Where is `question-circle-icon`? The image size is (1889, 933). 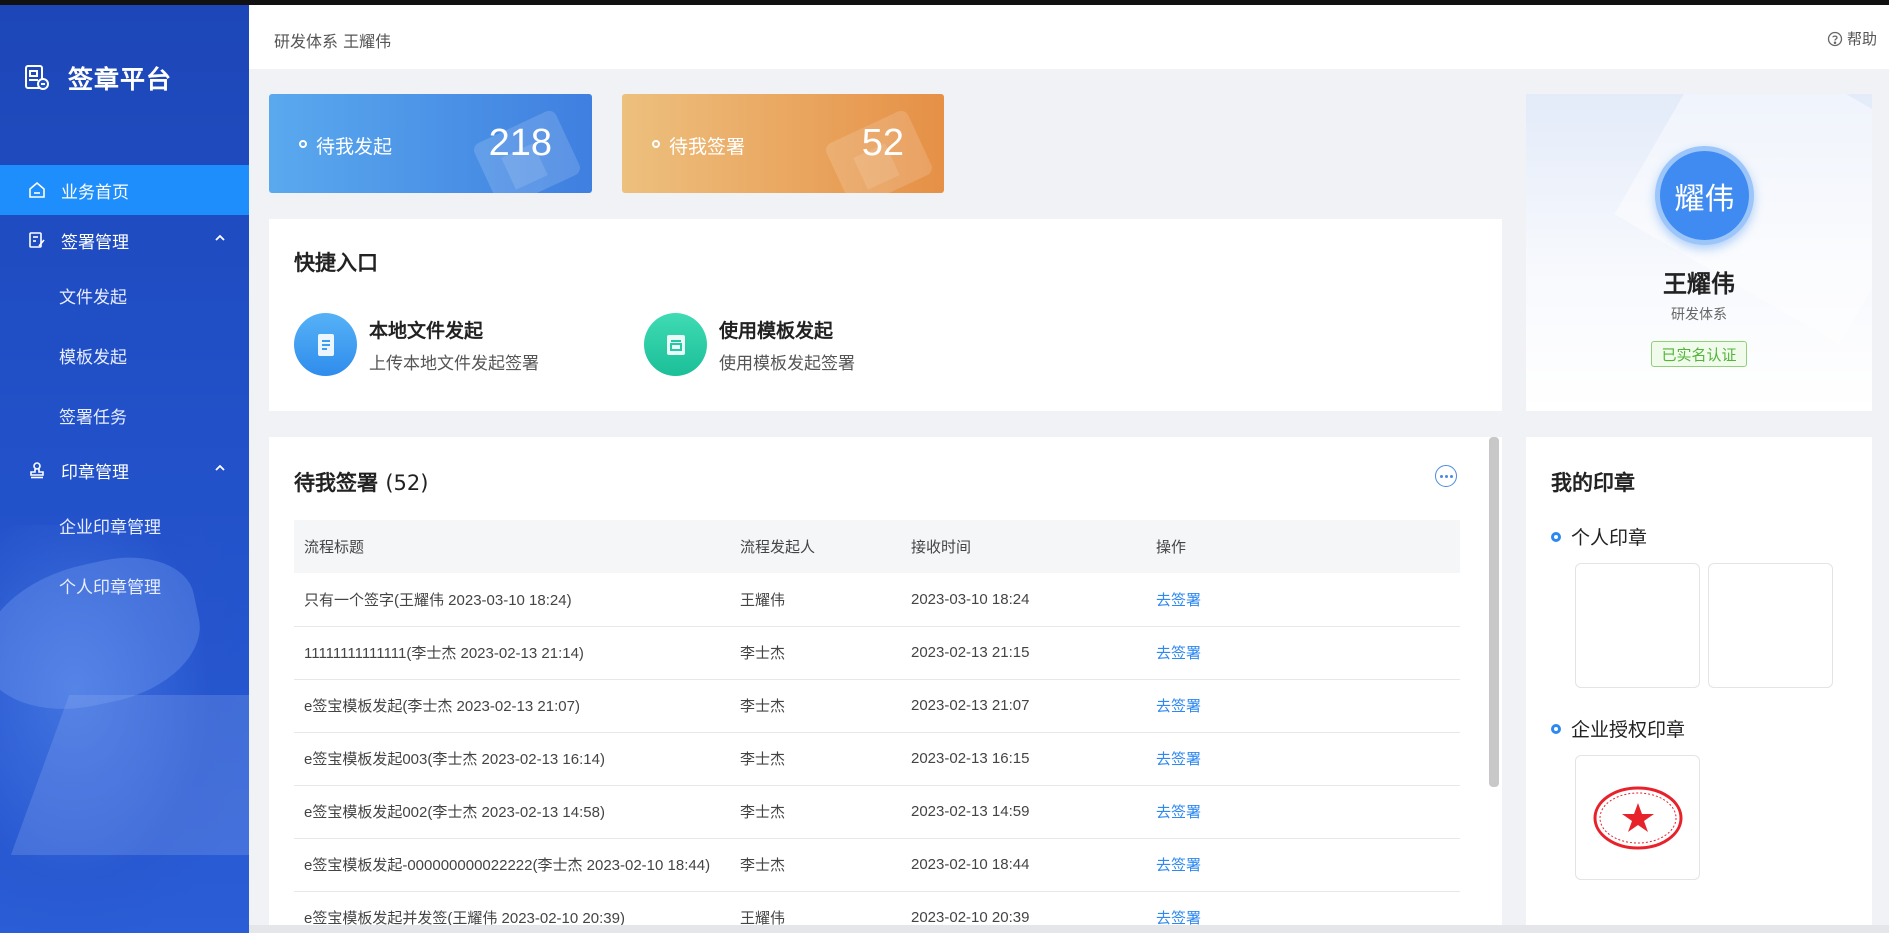 question-circle-icon is located at coordinates (1835, 38).